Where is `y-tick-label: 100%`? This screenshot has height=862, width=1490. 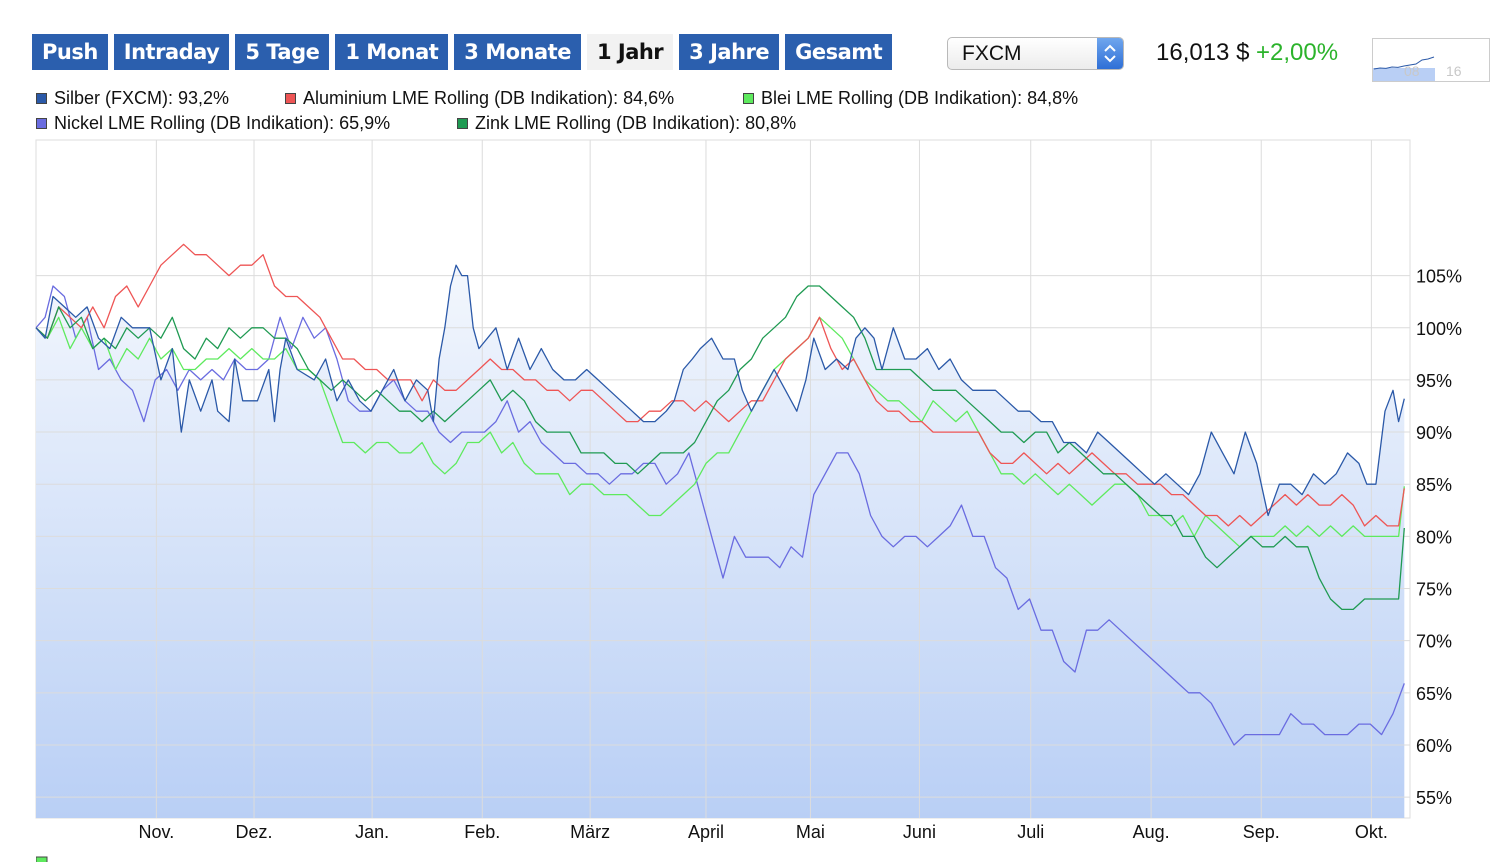
y-tick-label: 100% is located at coordinates (1439, 329).